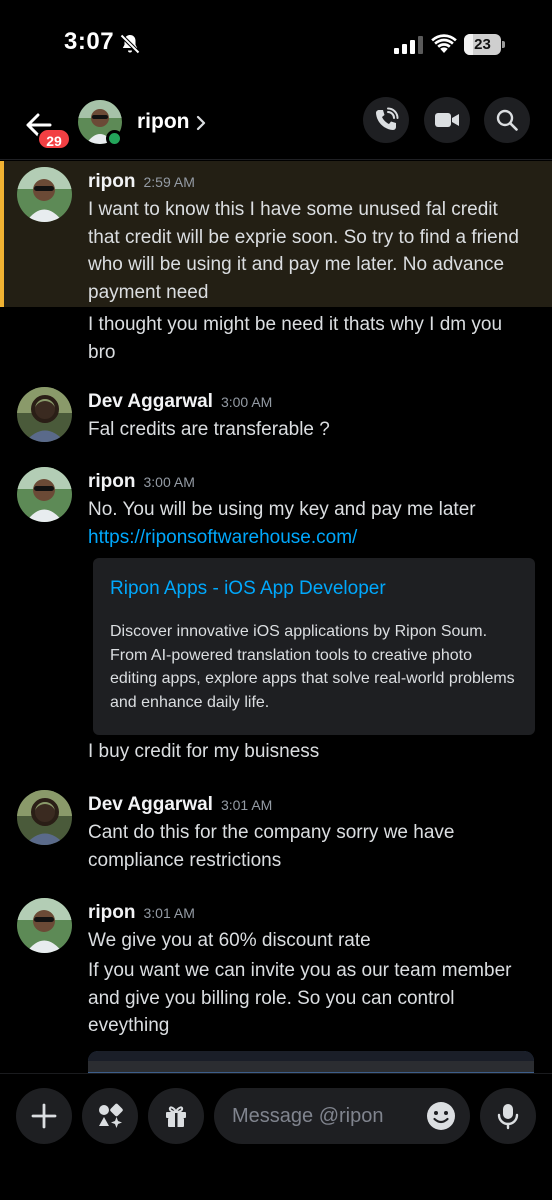 This screenshot has width=552, height=1200. What do you see at coordinates (209, 429) in the screenshot?
I see `message-text: Fal credits are transferable ?` at bounding box center [209, 429].